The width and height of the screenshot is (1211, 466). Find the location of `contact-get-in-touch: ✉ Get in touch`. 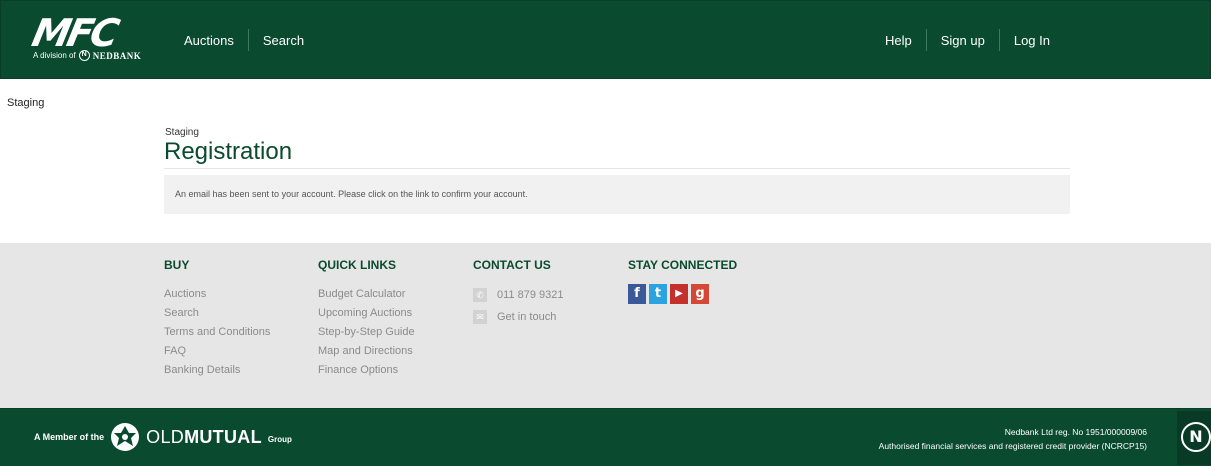

contact-get-in-touch: ✉ Get in touch is located at coordinates (518, 316).